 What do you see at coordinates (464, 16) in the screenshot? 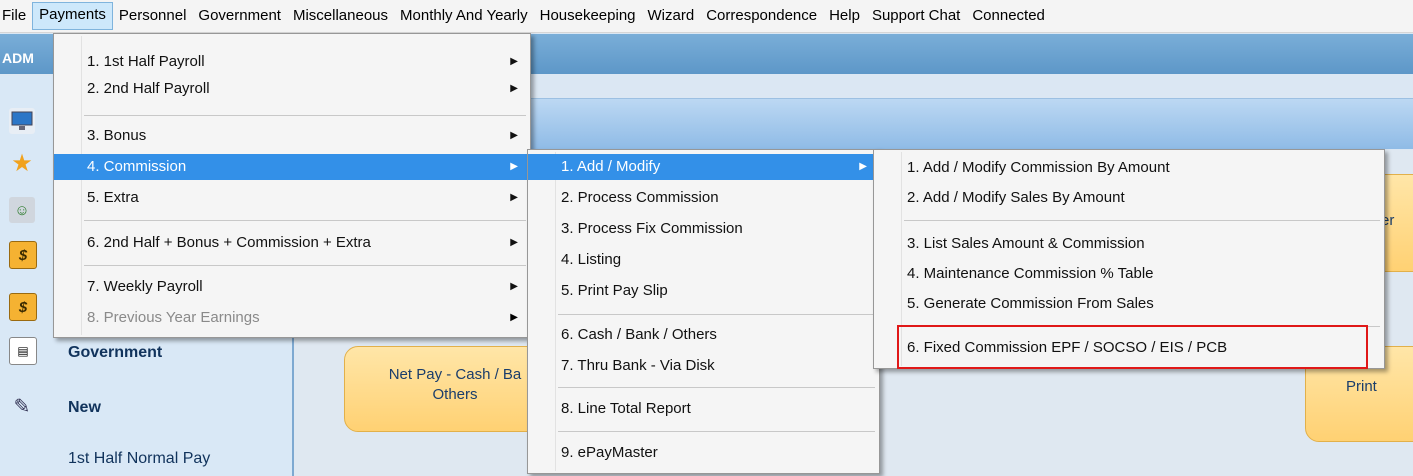
I see `menu-monthly-yearly: Monthly And Yearly` at bounding box center [464, 16].